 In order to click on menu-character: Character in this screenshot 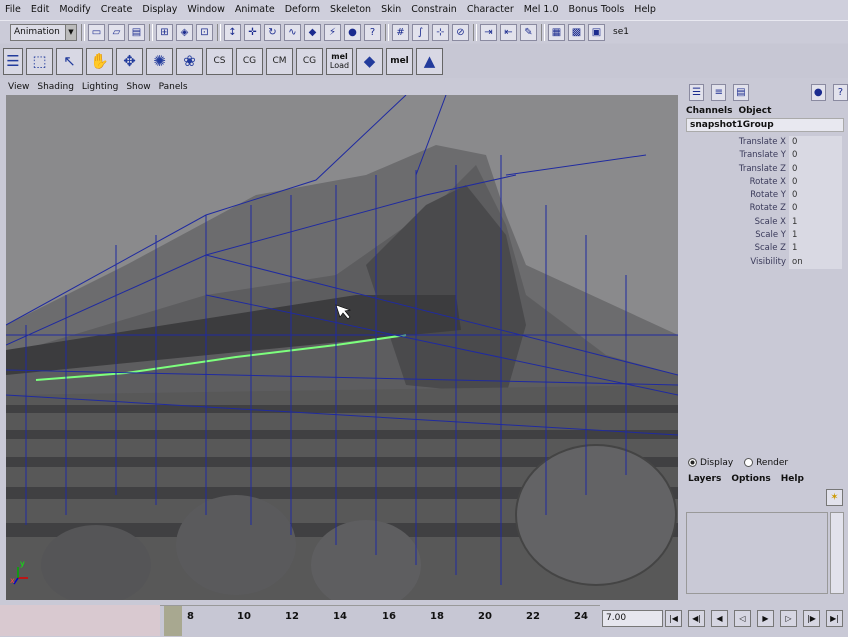, I will do `click(490, 10)`.